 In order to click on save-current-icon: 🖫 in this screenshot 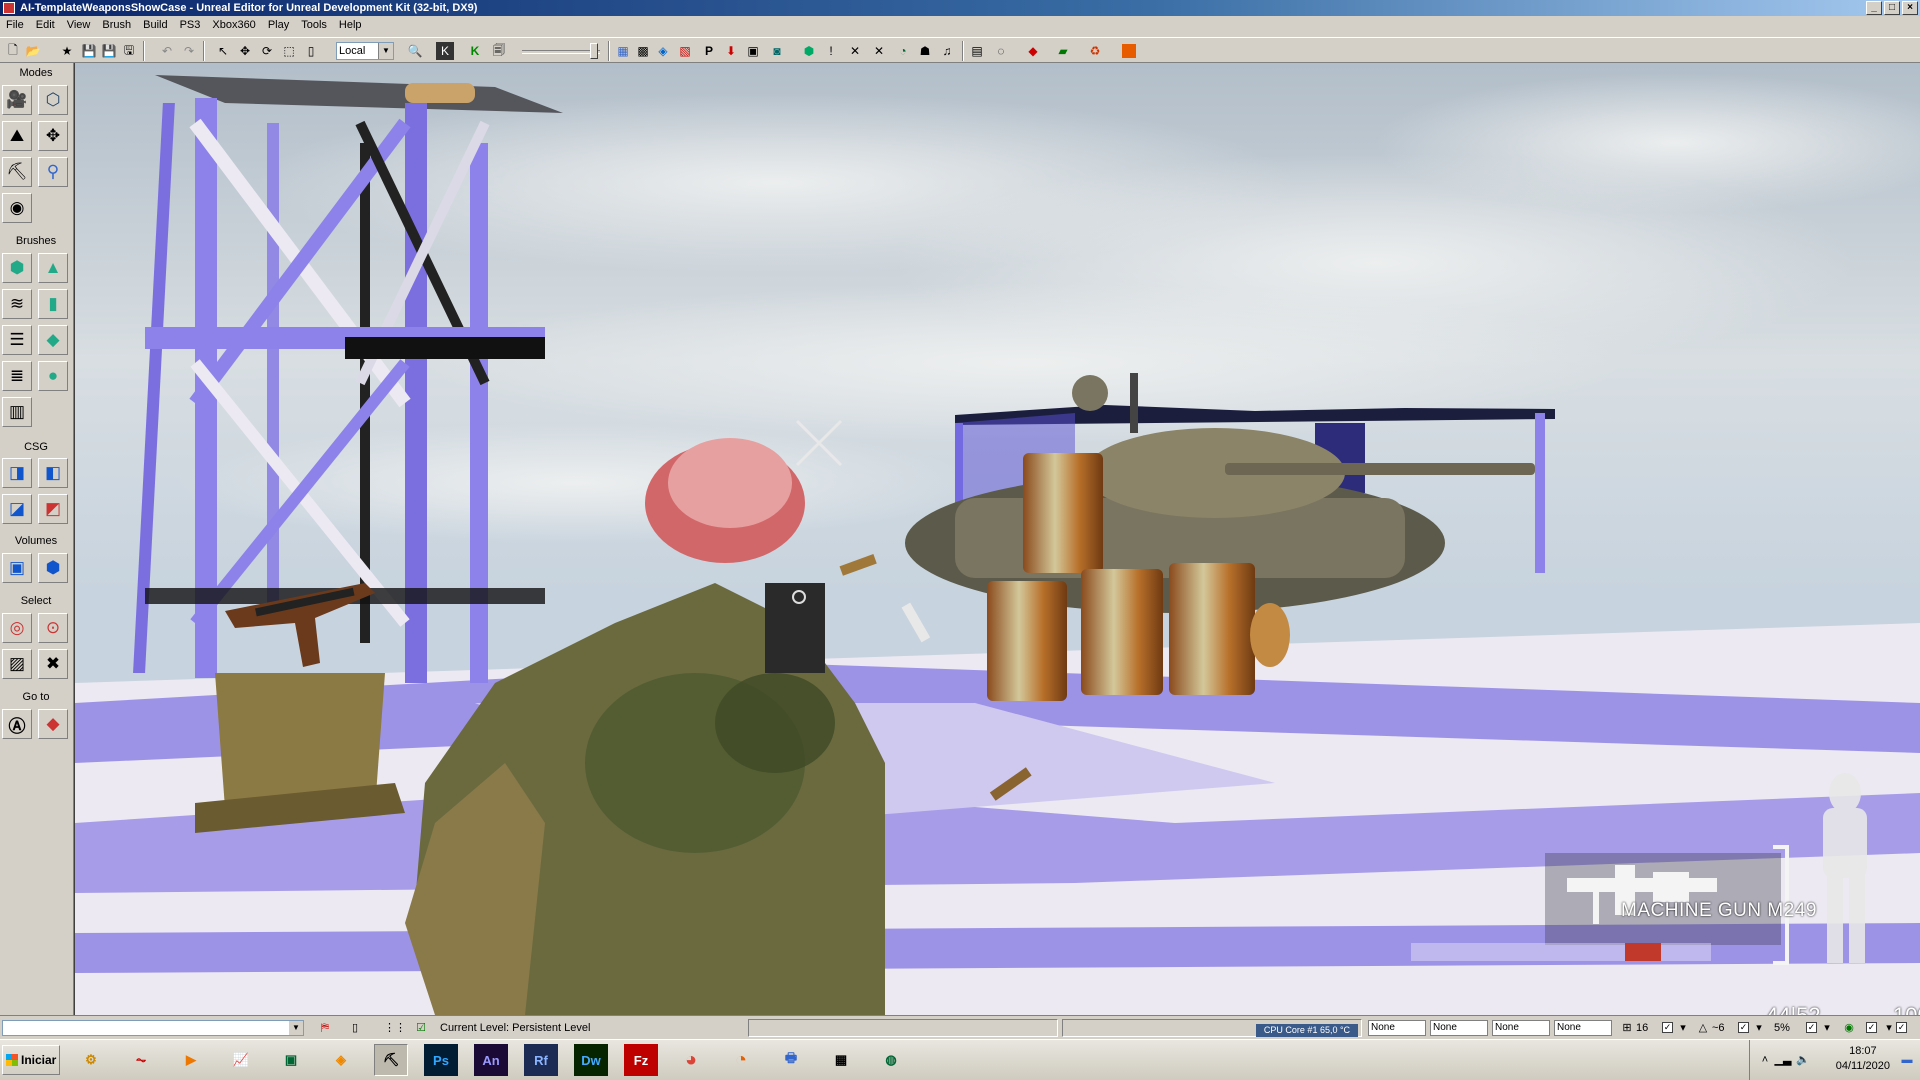, I will do `click(129, 51)`.